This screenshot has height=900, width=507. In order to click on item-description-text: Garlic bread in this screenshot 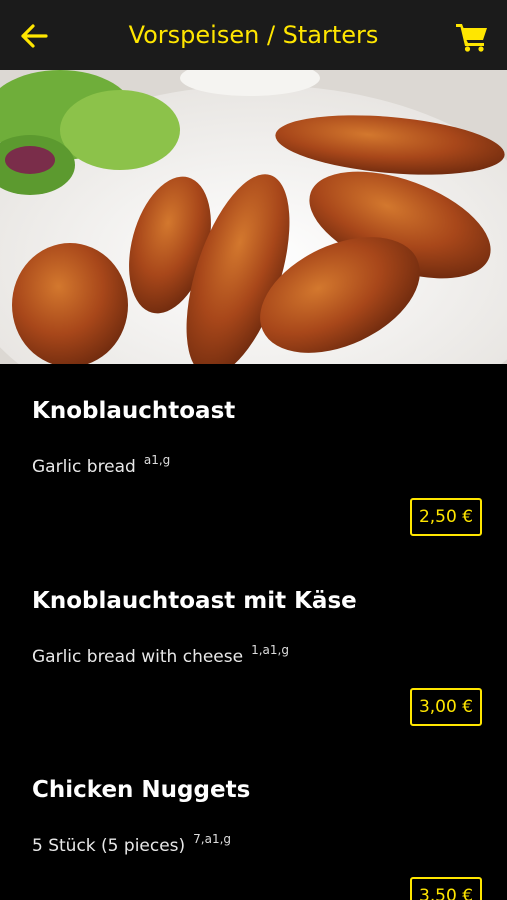, I will do `click(84, 467)`.